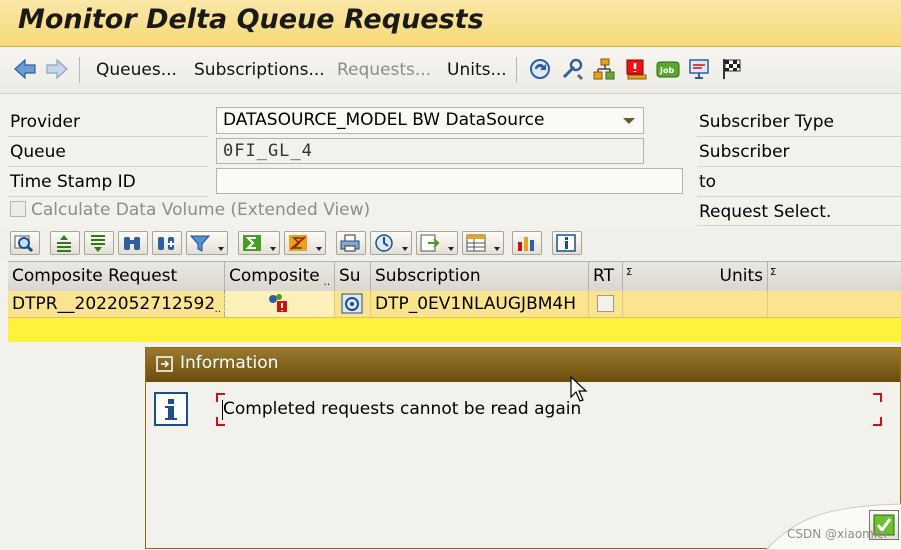 This screenshot has width=901, height=550. I want to click on dialog-message: Completed requests cannot be read again, so click(402, 409).